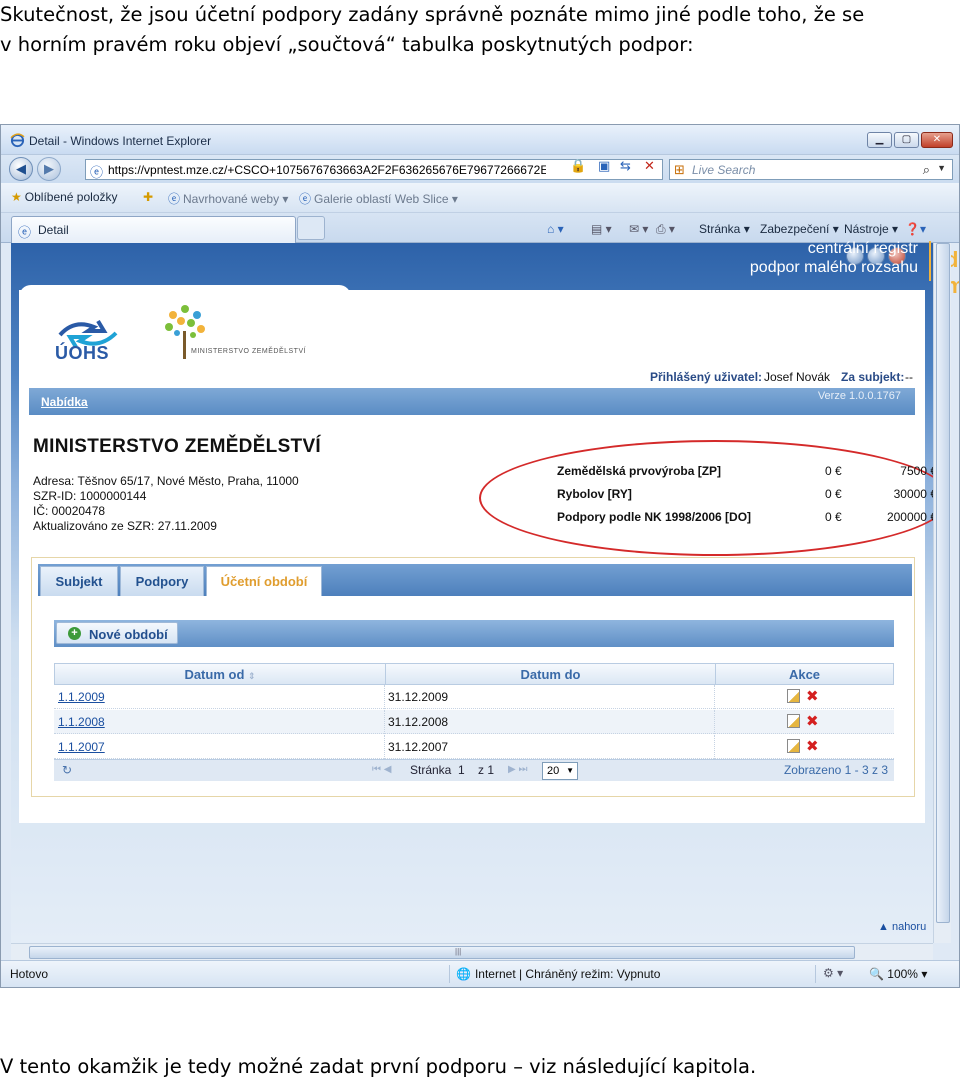 This screenshot has width=960, height=1082. I want to click on suggested-sites-link: ⓔ Navrhované weby ▾, so click(228, 198).